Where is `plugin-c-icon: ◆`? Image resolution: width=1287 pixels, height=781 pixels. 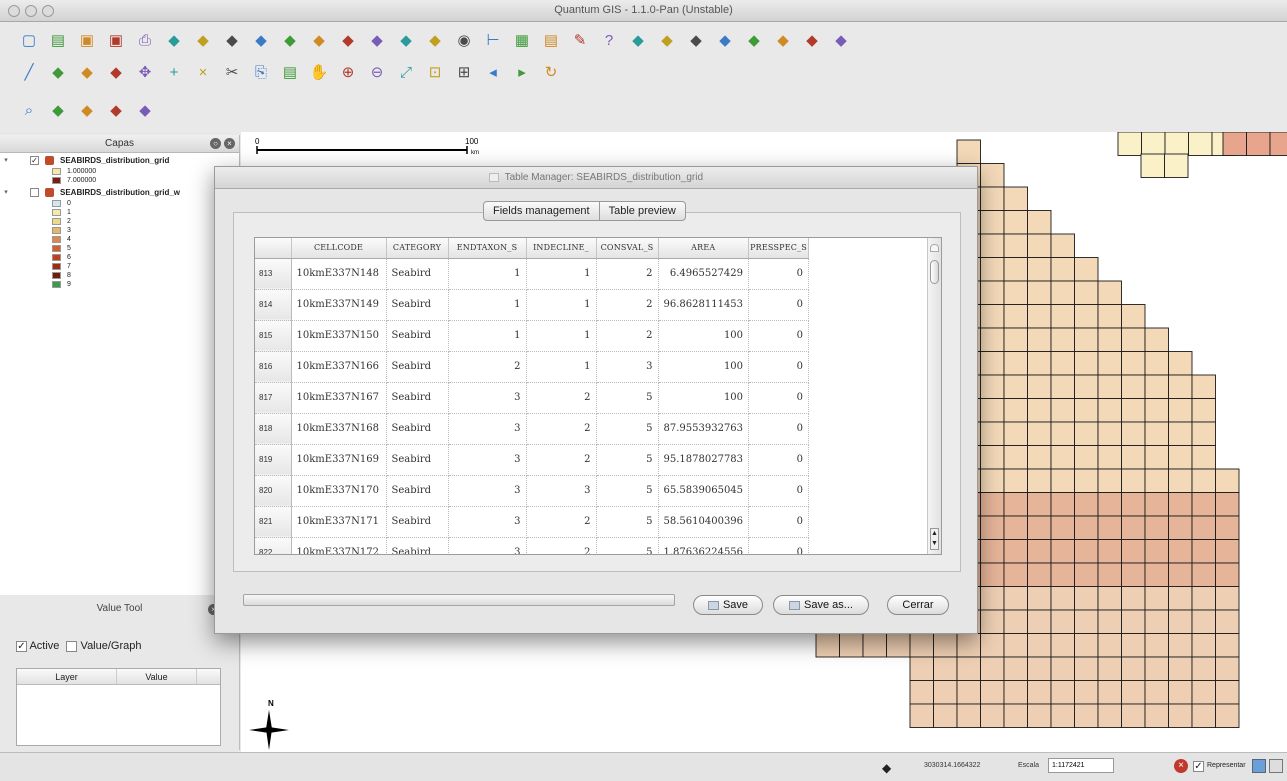
plugin-c-icon: ◆ is located at coordinates (696, 40).